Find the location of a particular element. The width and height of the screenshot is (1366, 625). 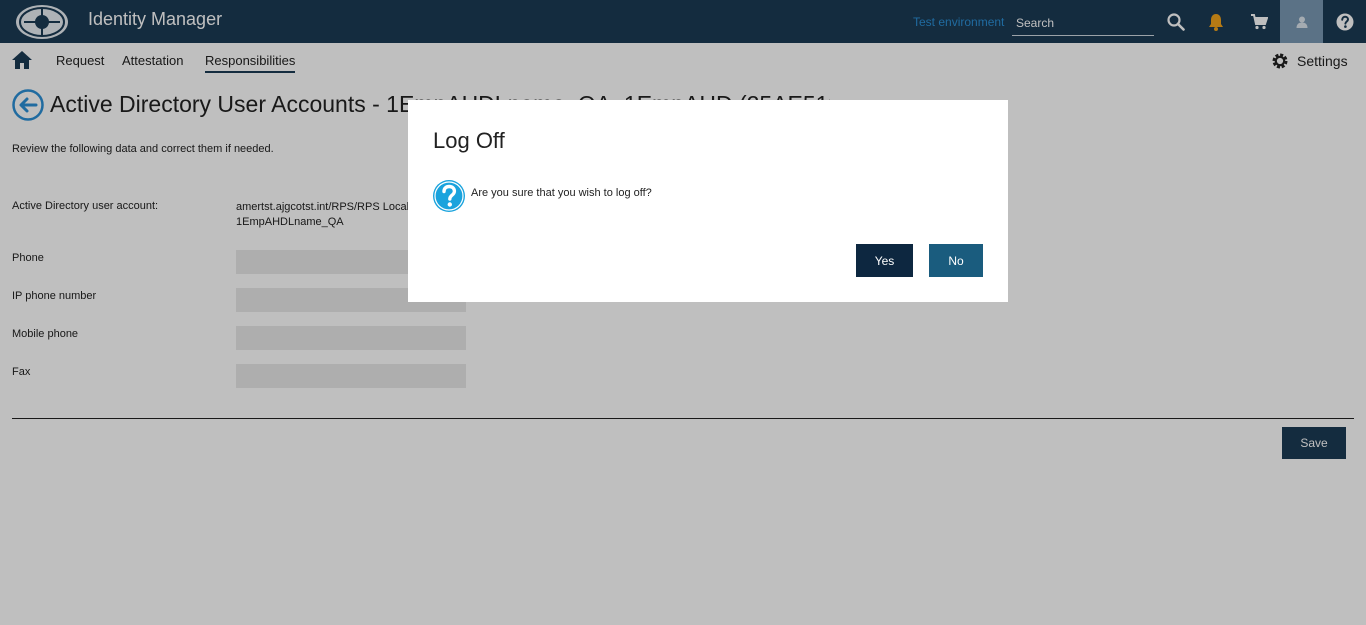

dialog-message: Are you sure that you wish to log off? is located at coordinates (561, 193).